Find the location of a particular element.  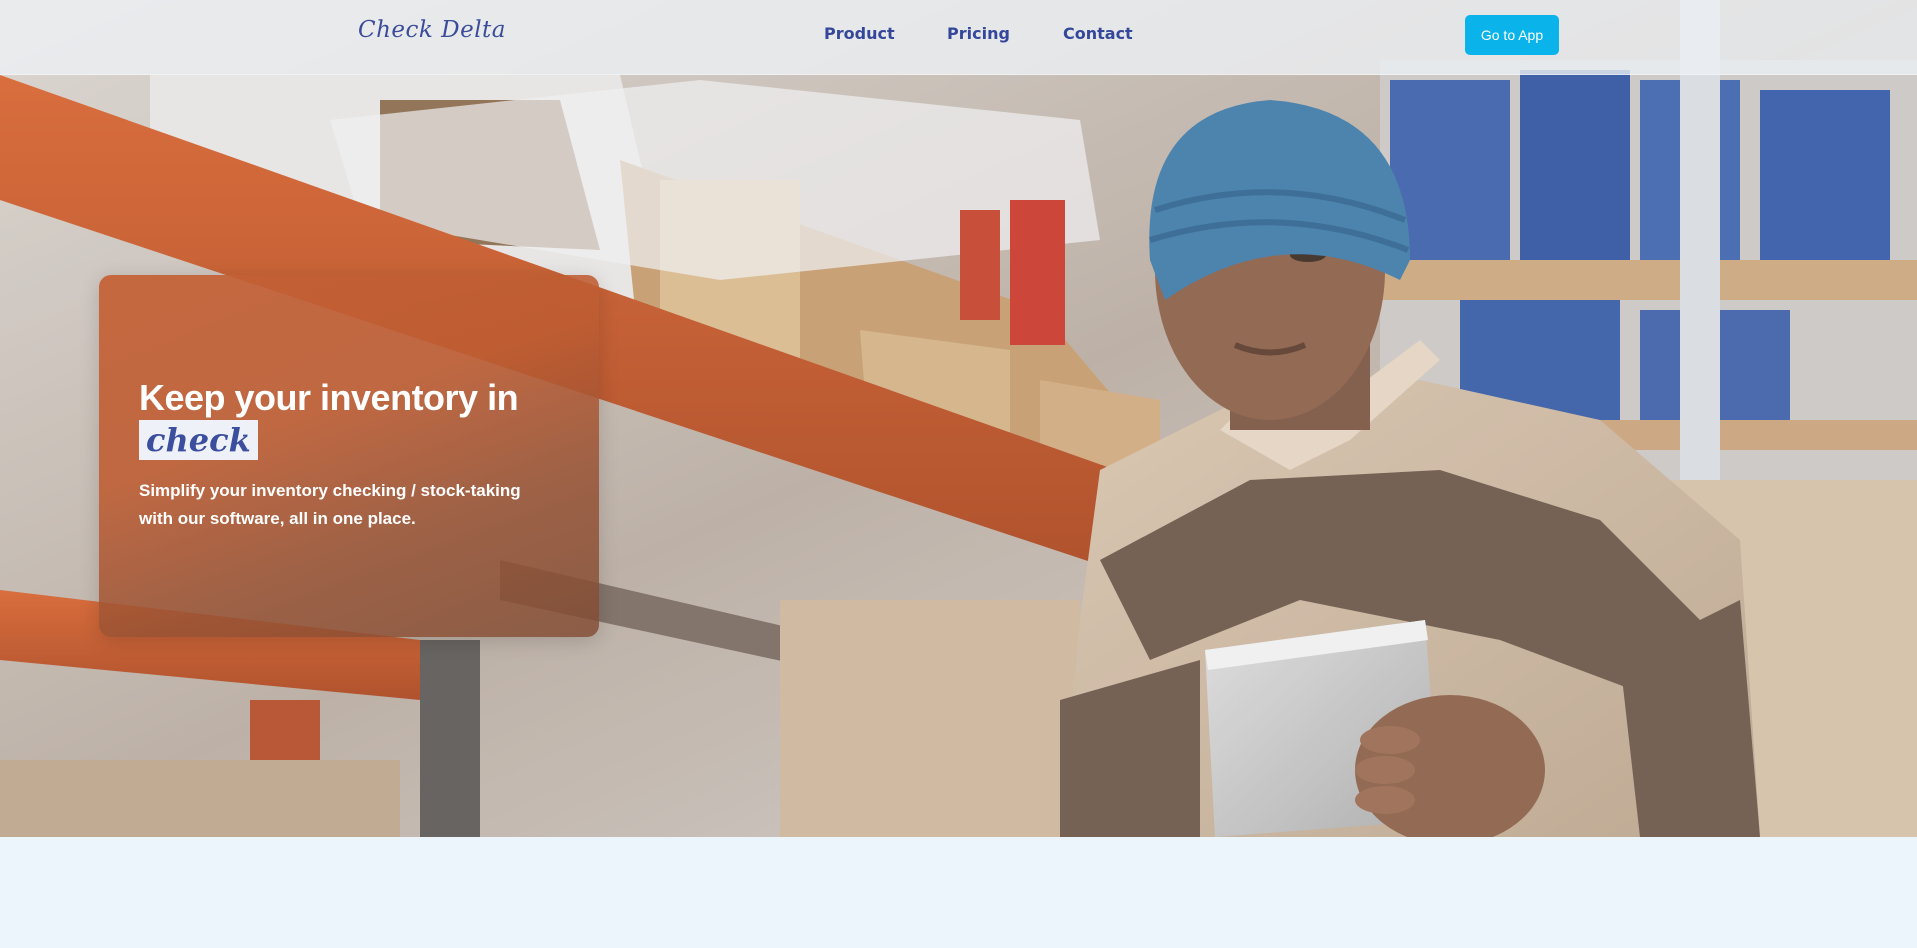

logo: Check Delta is located at coordinates (432, 30).